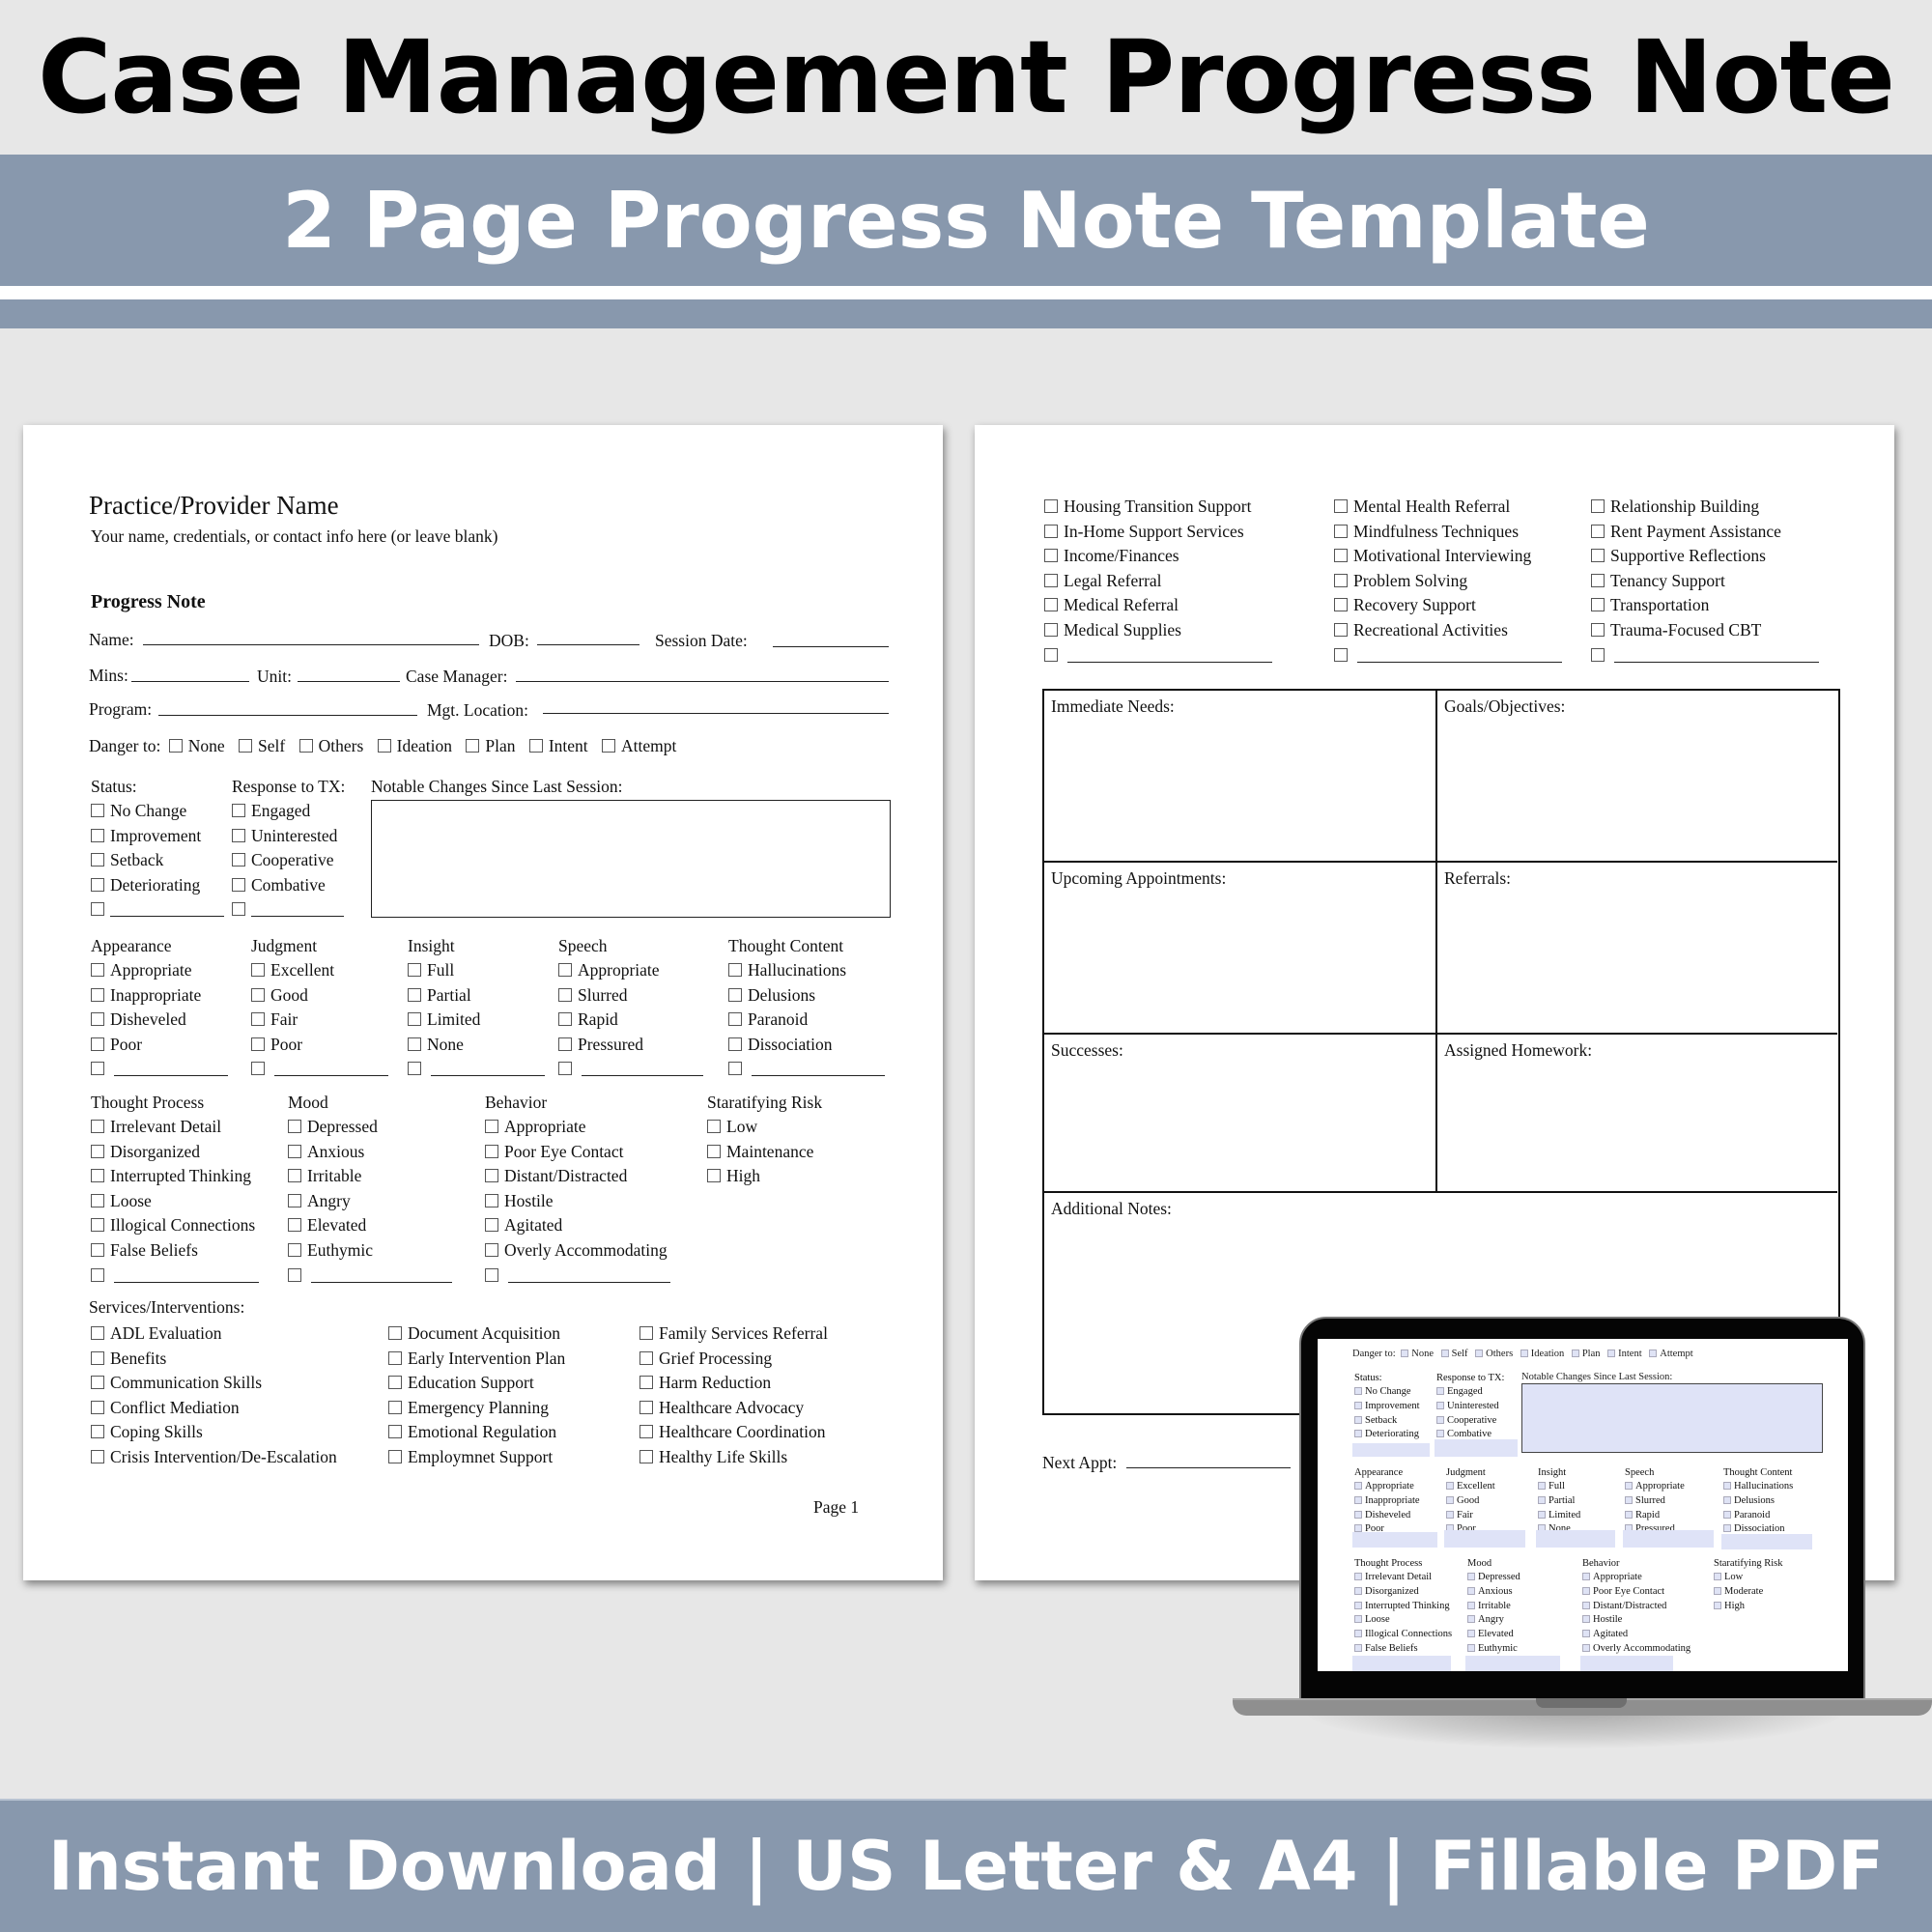 Image resolution: width=1932 pixels, height=1932 pixels. I want to click on laptop-notable-textarea, so click(1672, 1418).